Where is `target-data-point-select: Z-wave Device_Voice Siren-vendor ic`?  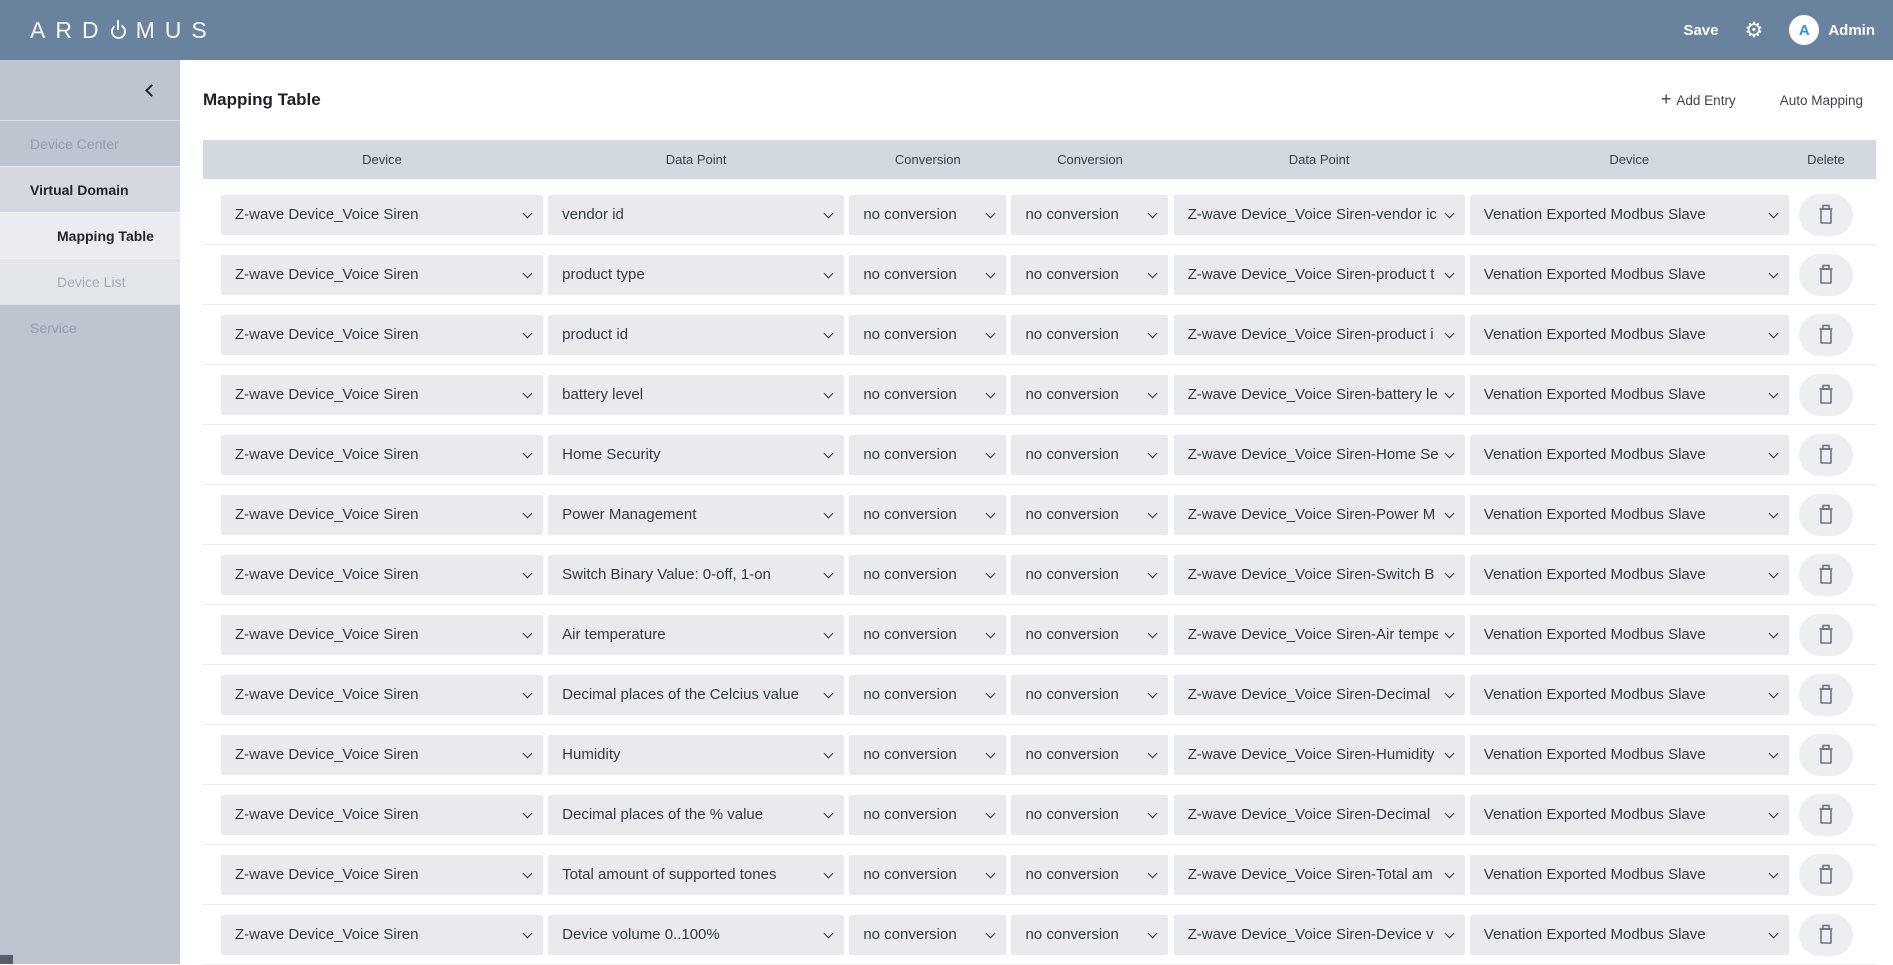
target-data-point-select: Z-wave Device_Voice Siren-vendor ic is located at coordinates (1319, 214).